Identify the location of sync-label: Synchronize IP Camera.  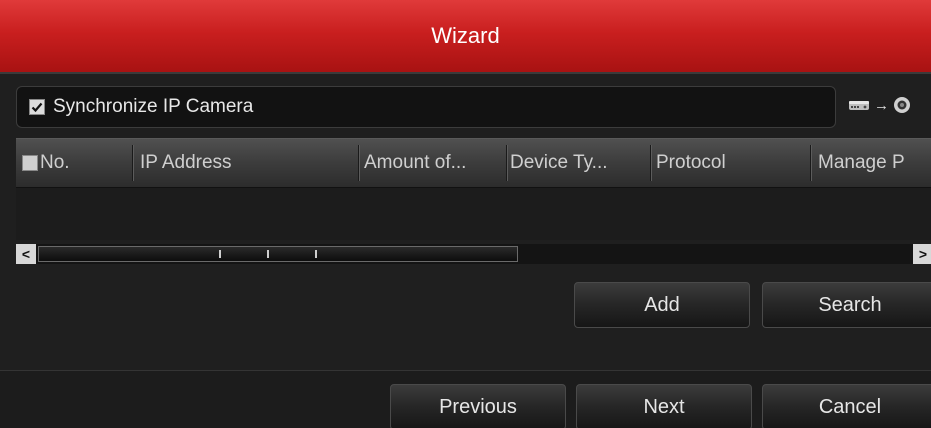
(153, 106).